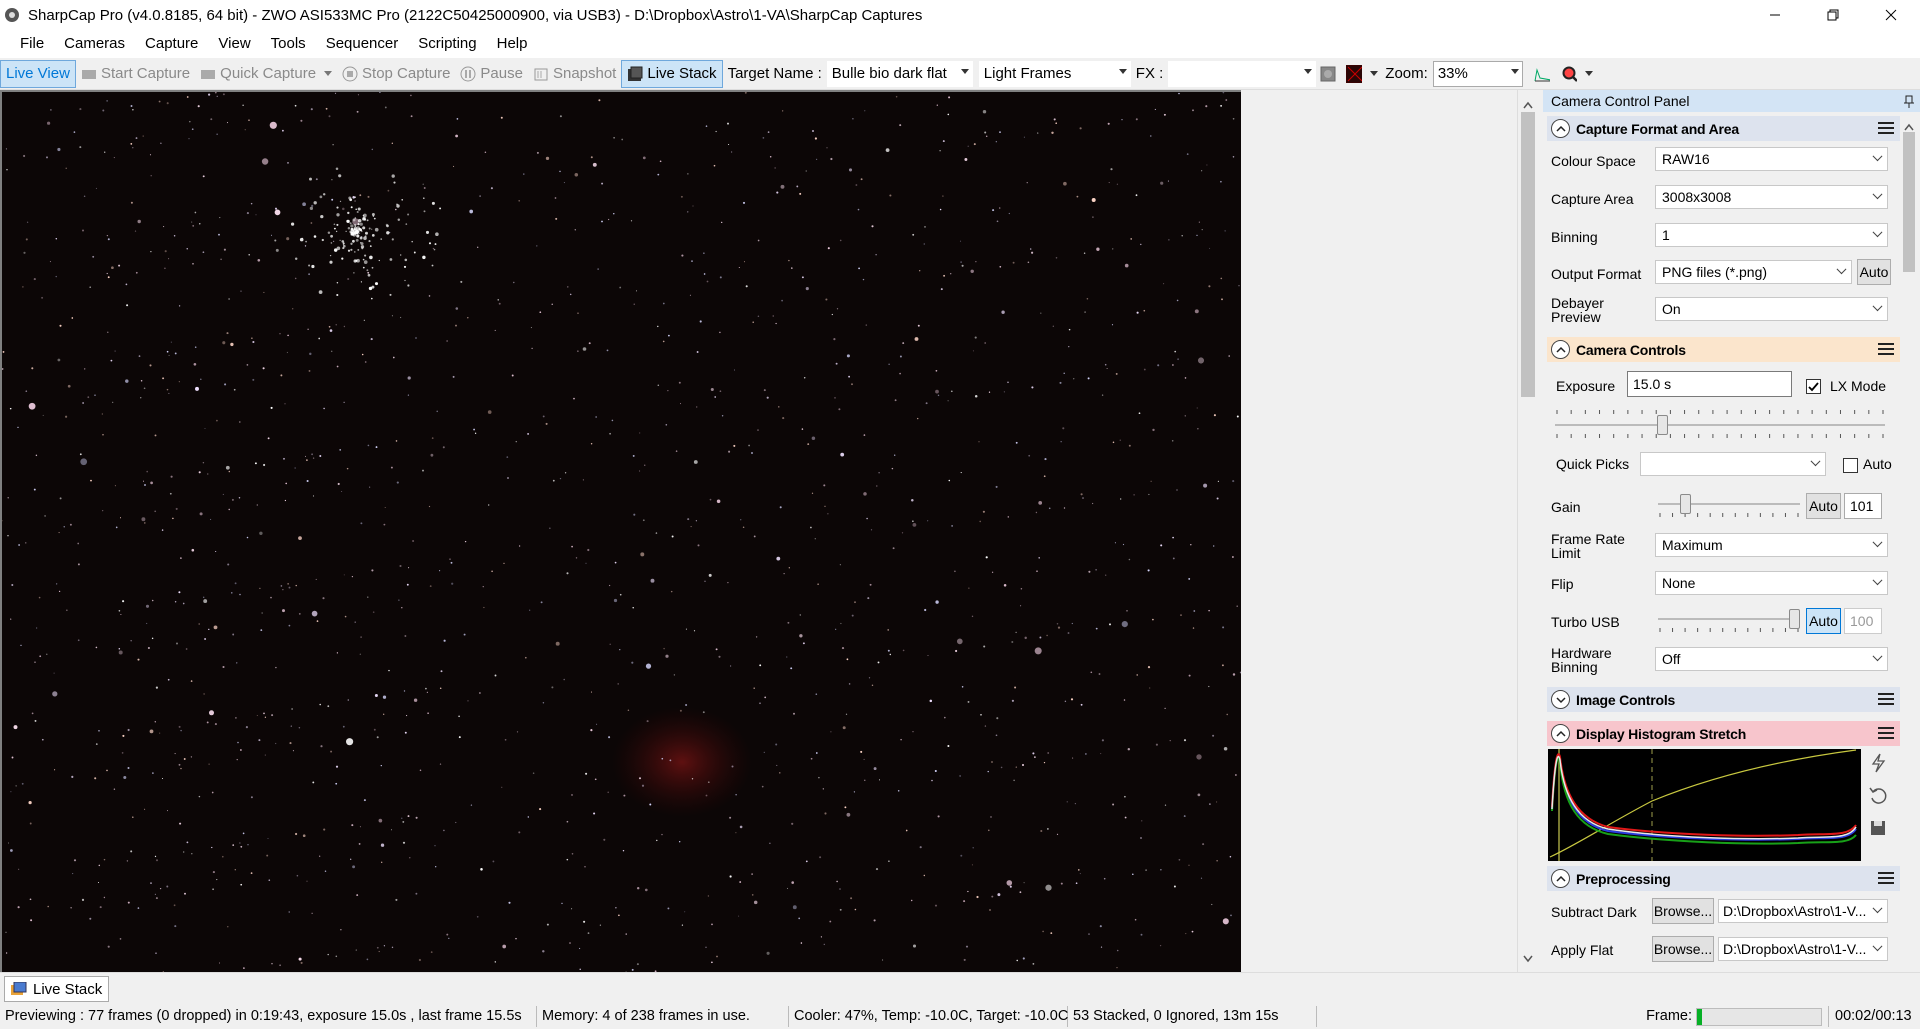 This screenshot has height=1029, width=1920. I want to click on capture-format-header: Capture Format and Area, so click(1723, 128).